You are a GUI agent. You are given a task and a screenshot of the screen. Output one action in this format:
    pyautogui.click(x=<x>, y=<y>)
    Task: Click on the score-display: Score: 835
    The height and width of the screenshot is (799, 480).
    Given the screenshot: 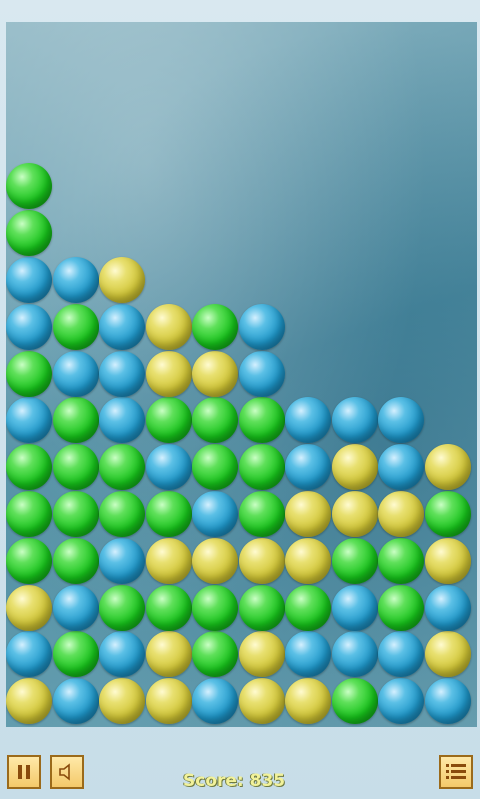 What is the action you would take?
    pyautogui.click(x=234, y=781)
    